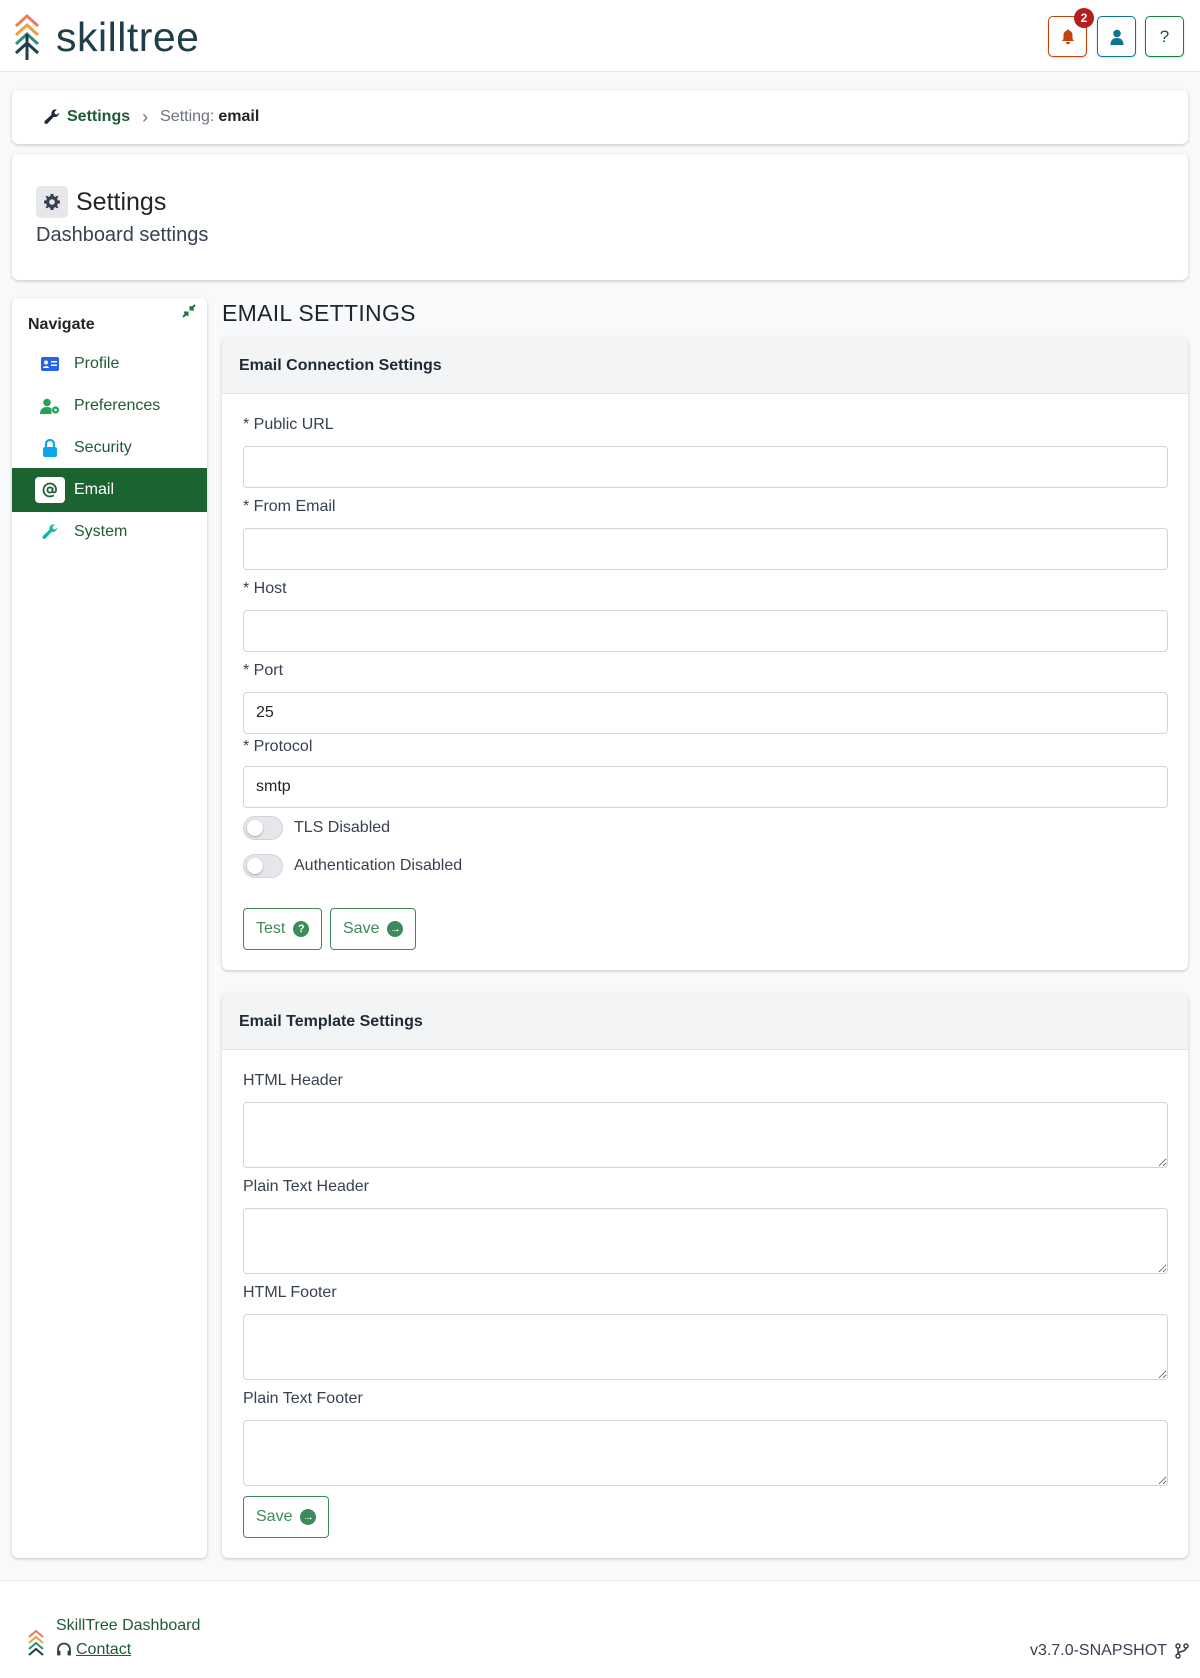 This screenshot has height=1678, width=1200. Describe the element at coordinates (52, 202) in the screenshot. I see `gear-icon` at that location.